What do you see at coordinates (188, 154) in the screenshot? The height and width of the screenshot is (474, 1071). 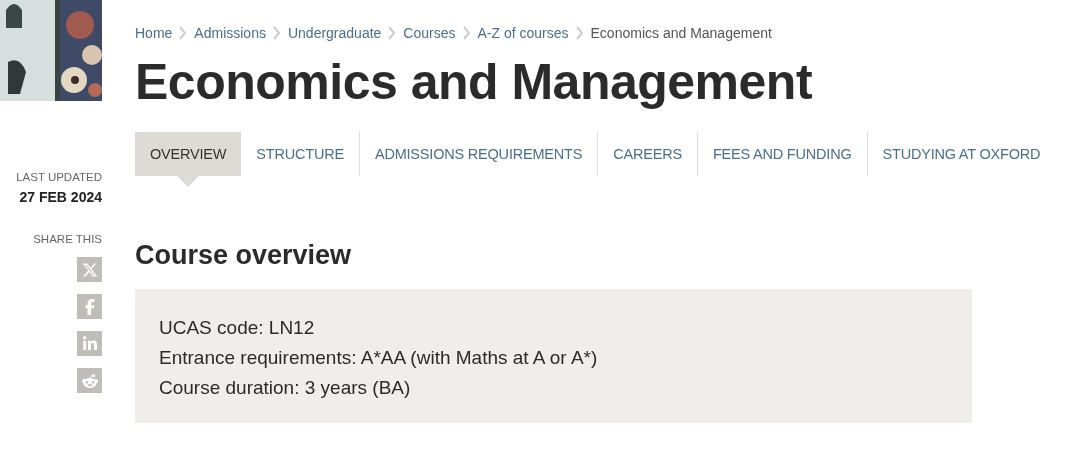 I see `nav-tab: OVERVIEW` at bounding box center [188, 154].